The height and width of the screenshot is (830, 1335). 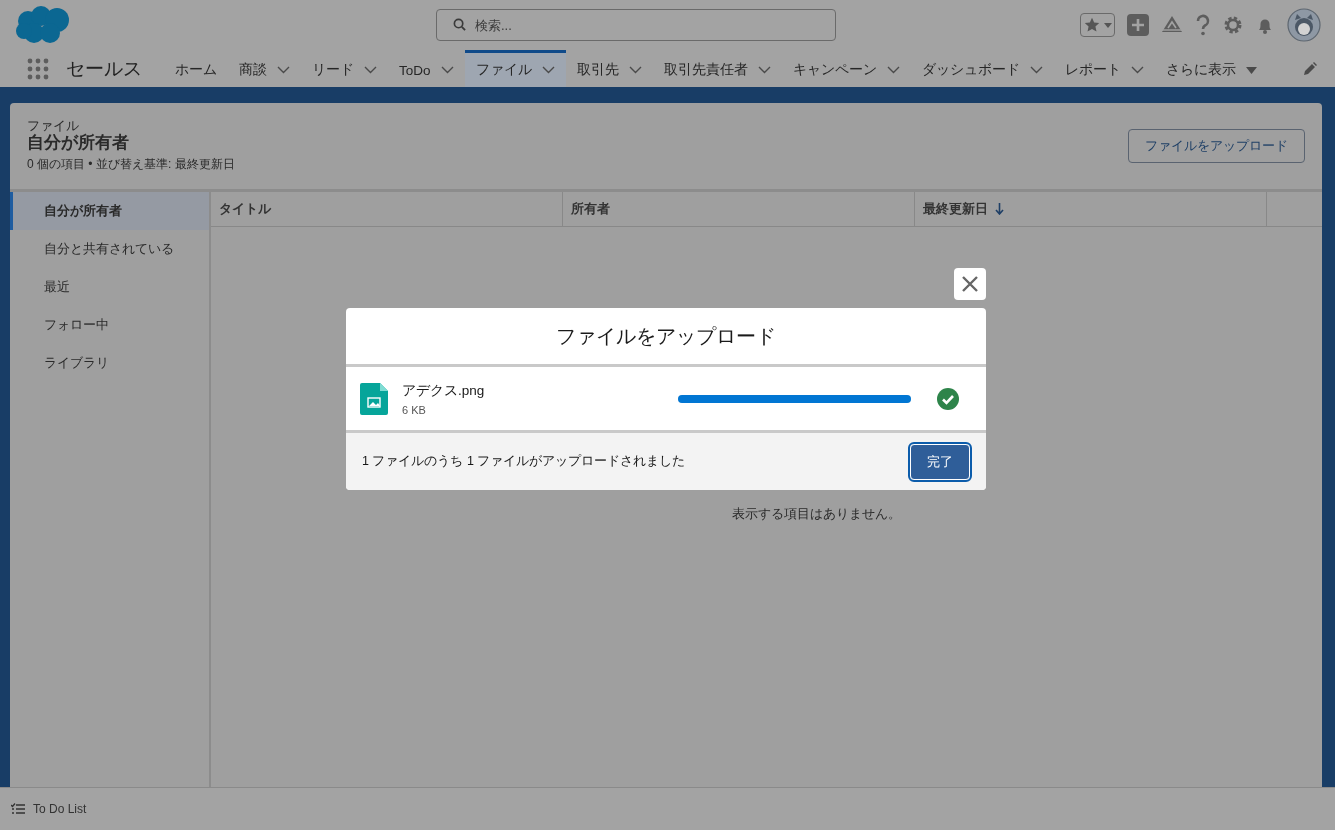 What do you see at coordinates (374, 398) in the screenshot?
I see `image-file-icon` at bounding box center [374, 398].